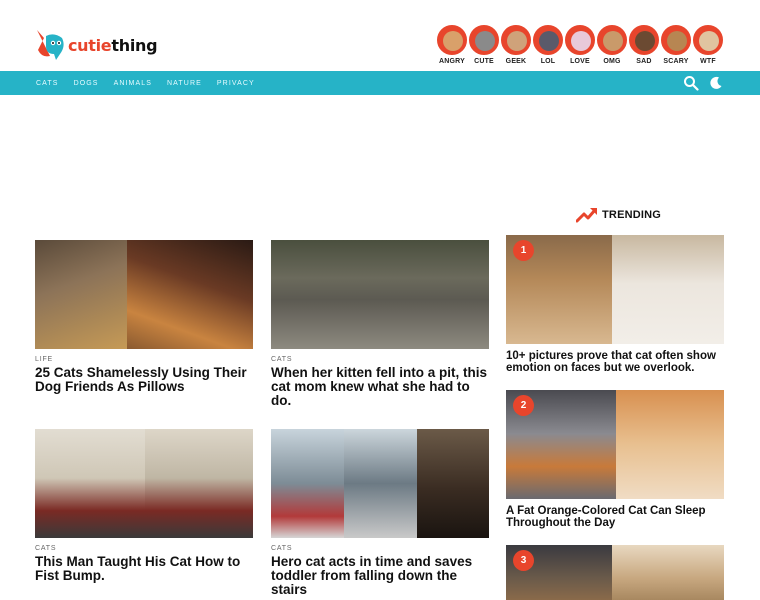 This screenshot has width=760, height=600. Describe the element at coordinates (523, 250) in the screenshot. I see `trending-rank-badge: 1` at that location.